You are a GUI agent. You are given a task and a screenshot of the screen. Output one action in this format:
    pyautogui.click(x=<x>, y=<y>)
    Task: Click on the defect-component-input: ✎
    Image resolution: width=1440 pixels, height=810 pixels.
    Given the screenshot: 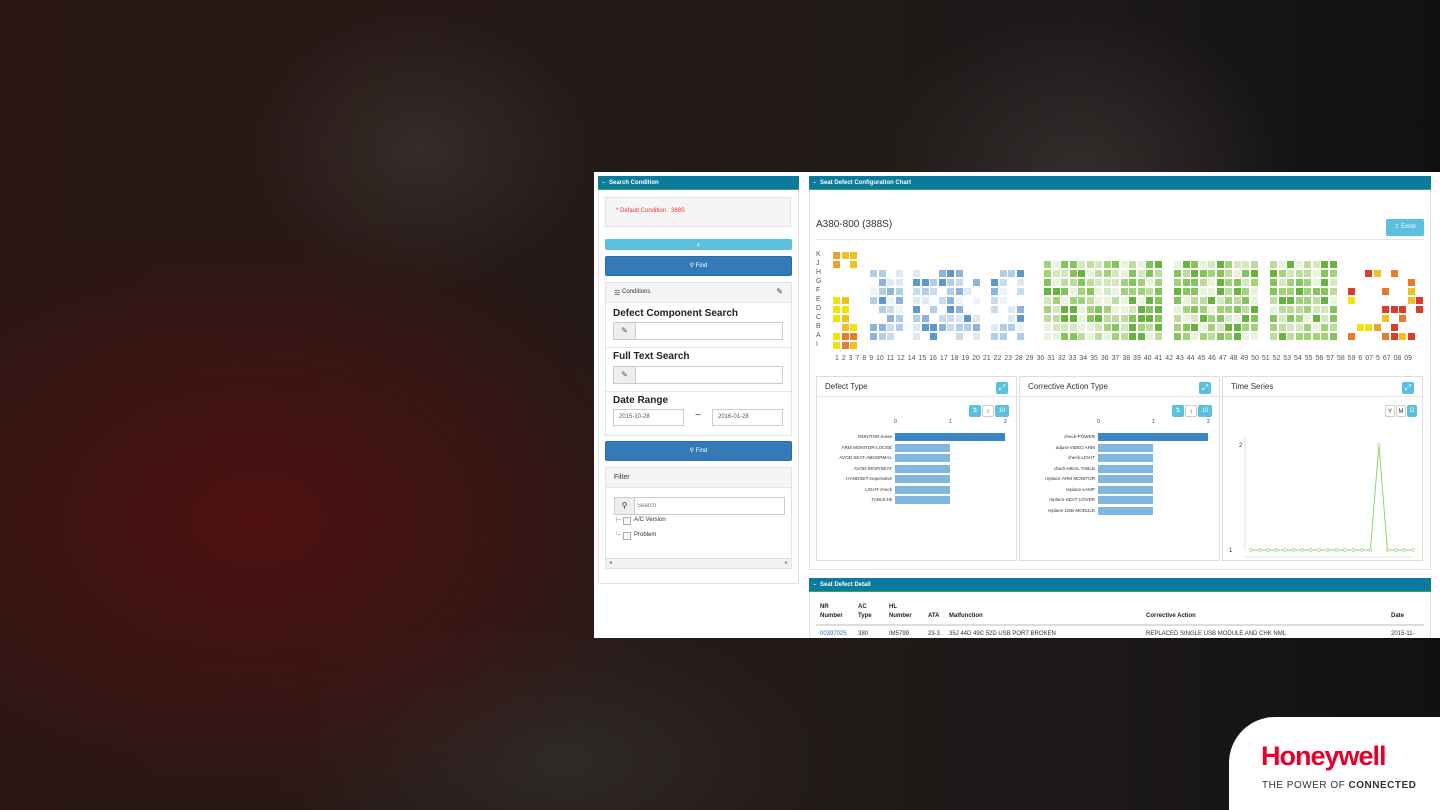 What is the action you would take?
    pyautogui.click(x=698, y=331)
    